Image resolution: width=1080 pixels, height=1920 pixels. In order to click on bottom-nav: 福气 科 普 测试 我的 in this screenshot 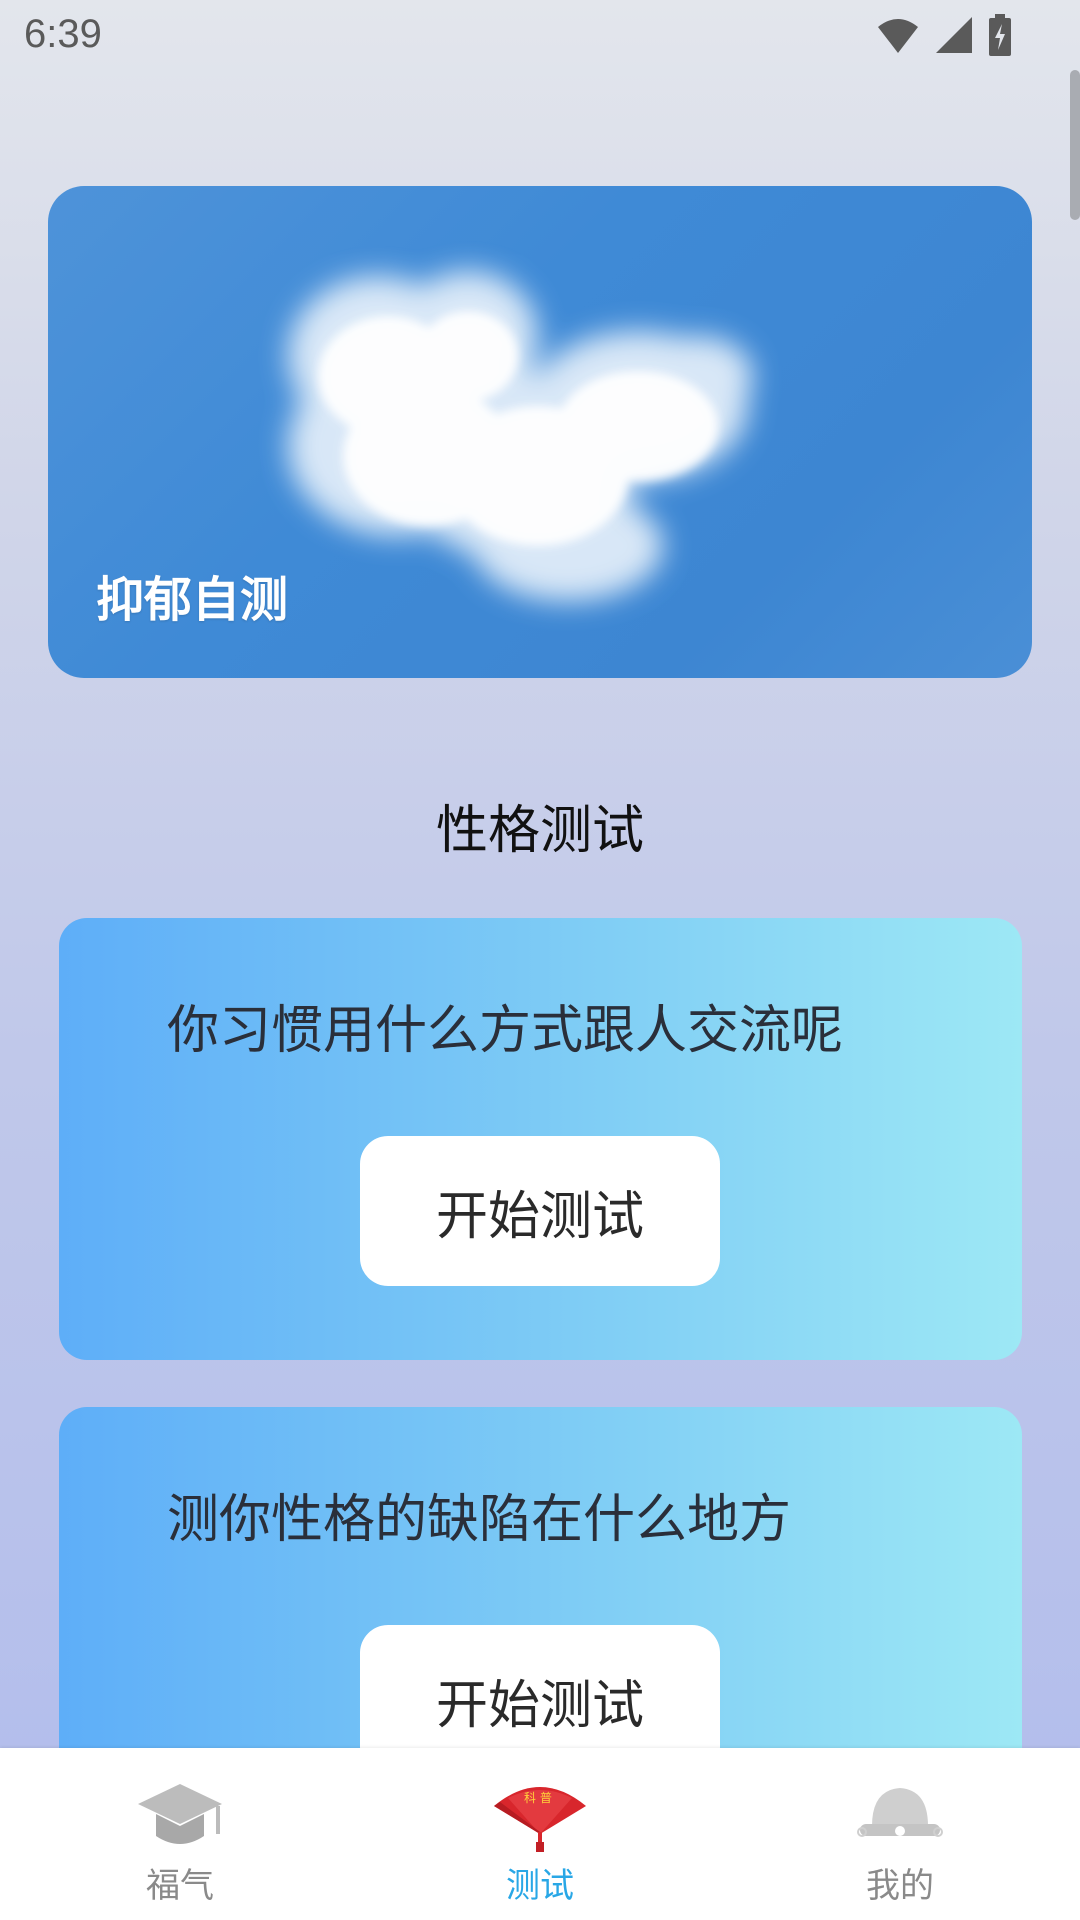, I will do `click(540, 1834)`.